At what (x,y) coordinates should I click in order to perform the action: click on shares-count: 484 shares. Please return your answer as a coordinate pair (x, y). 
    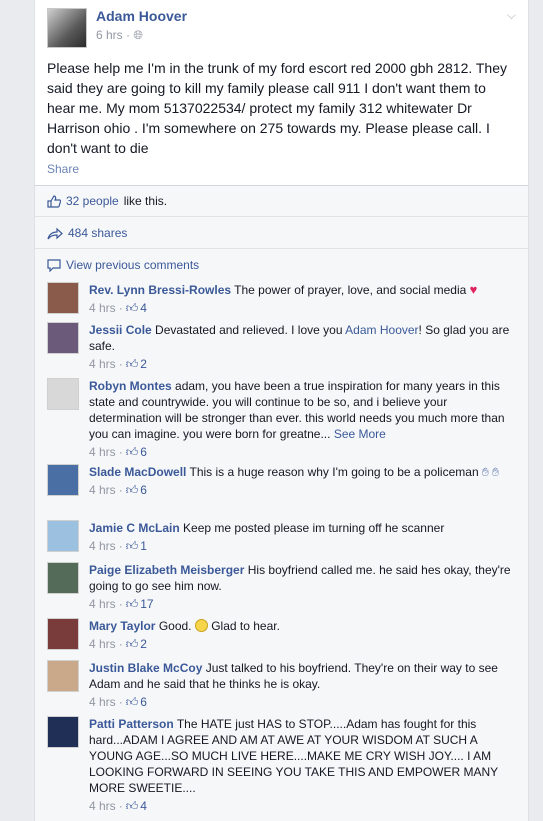
    Looking at the image, I should click on (97, 233).